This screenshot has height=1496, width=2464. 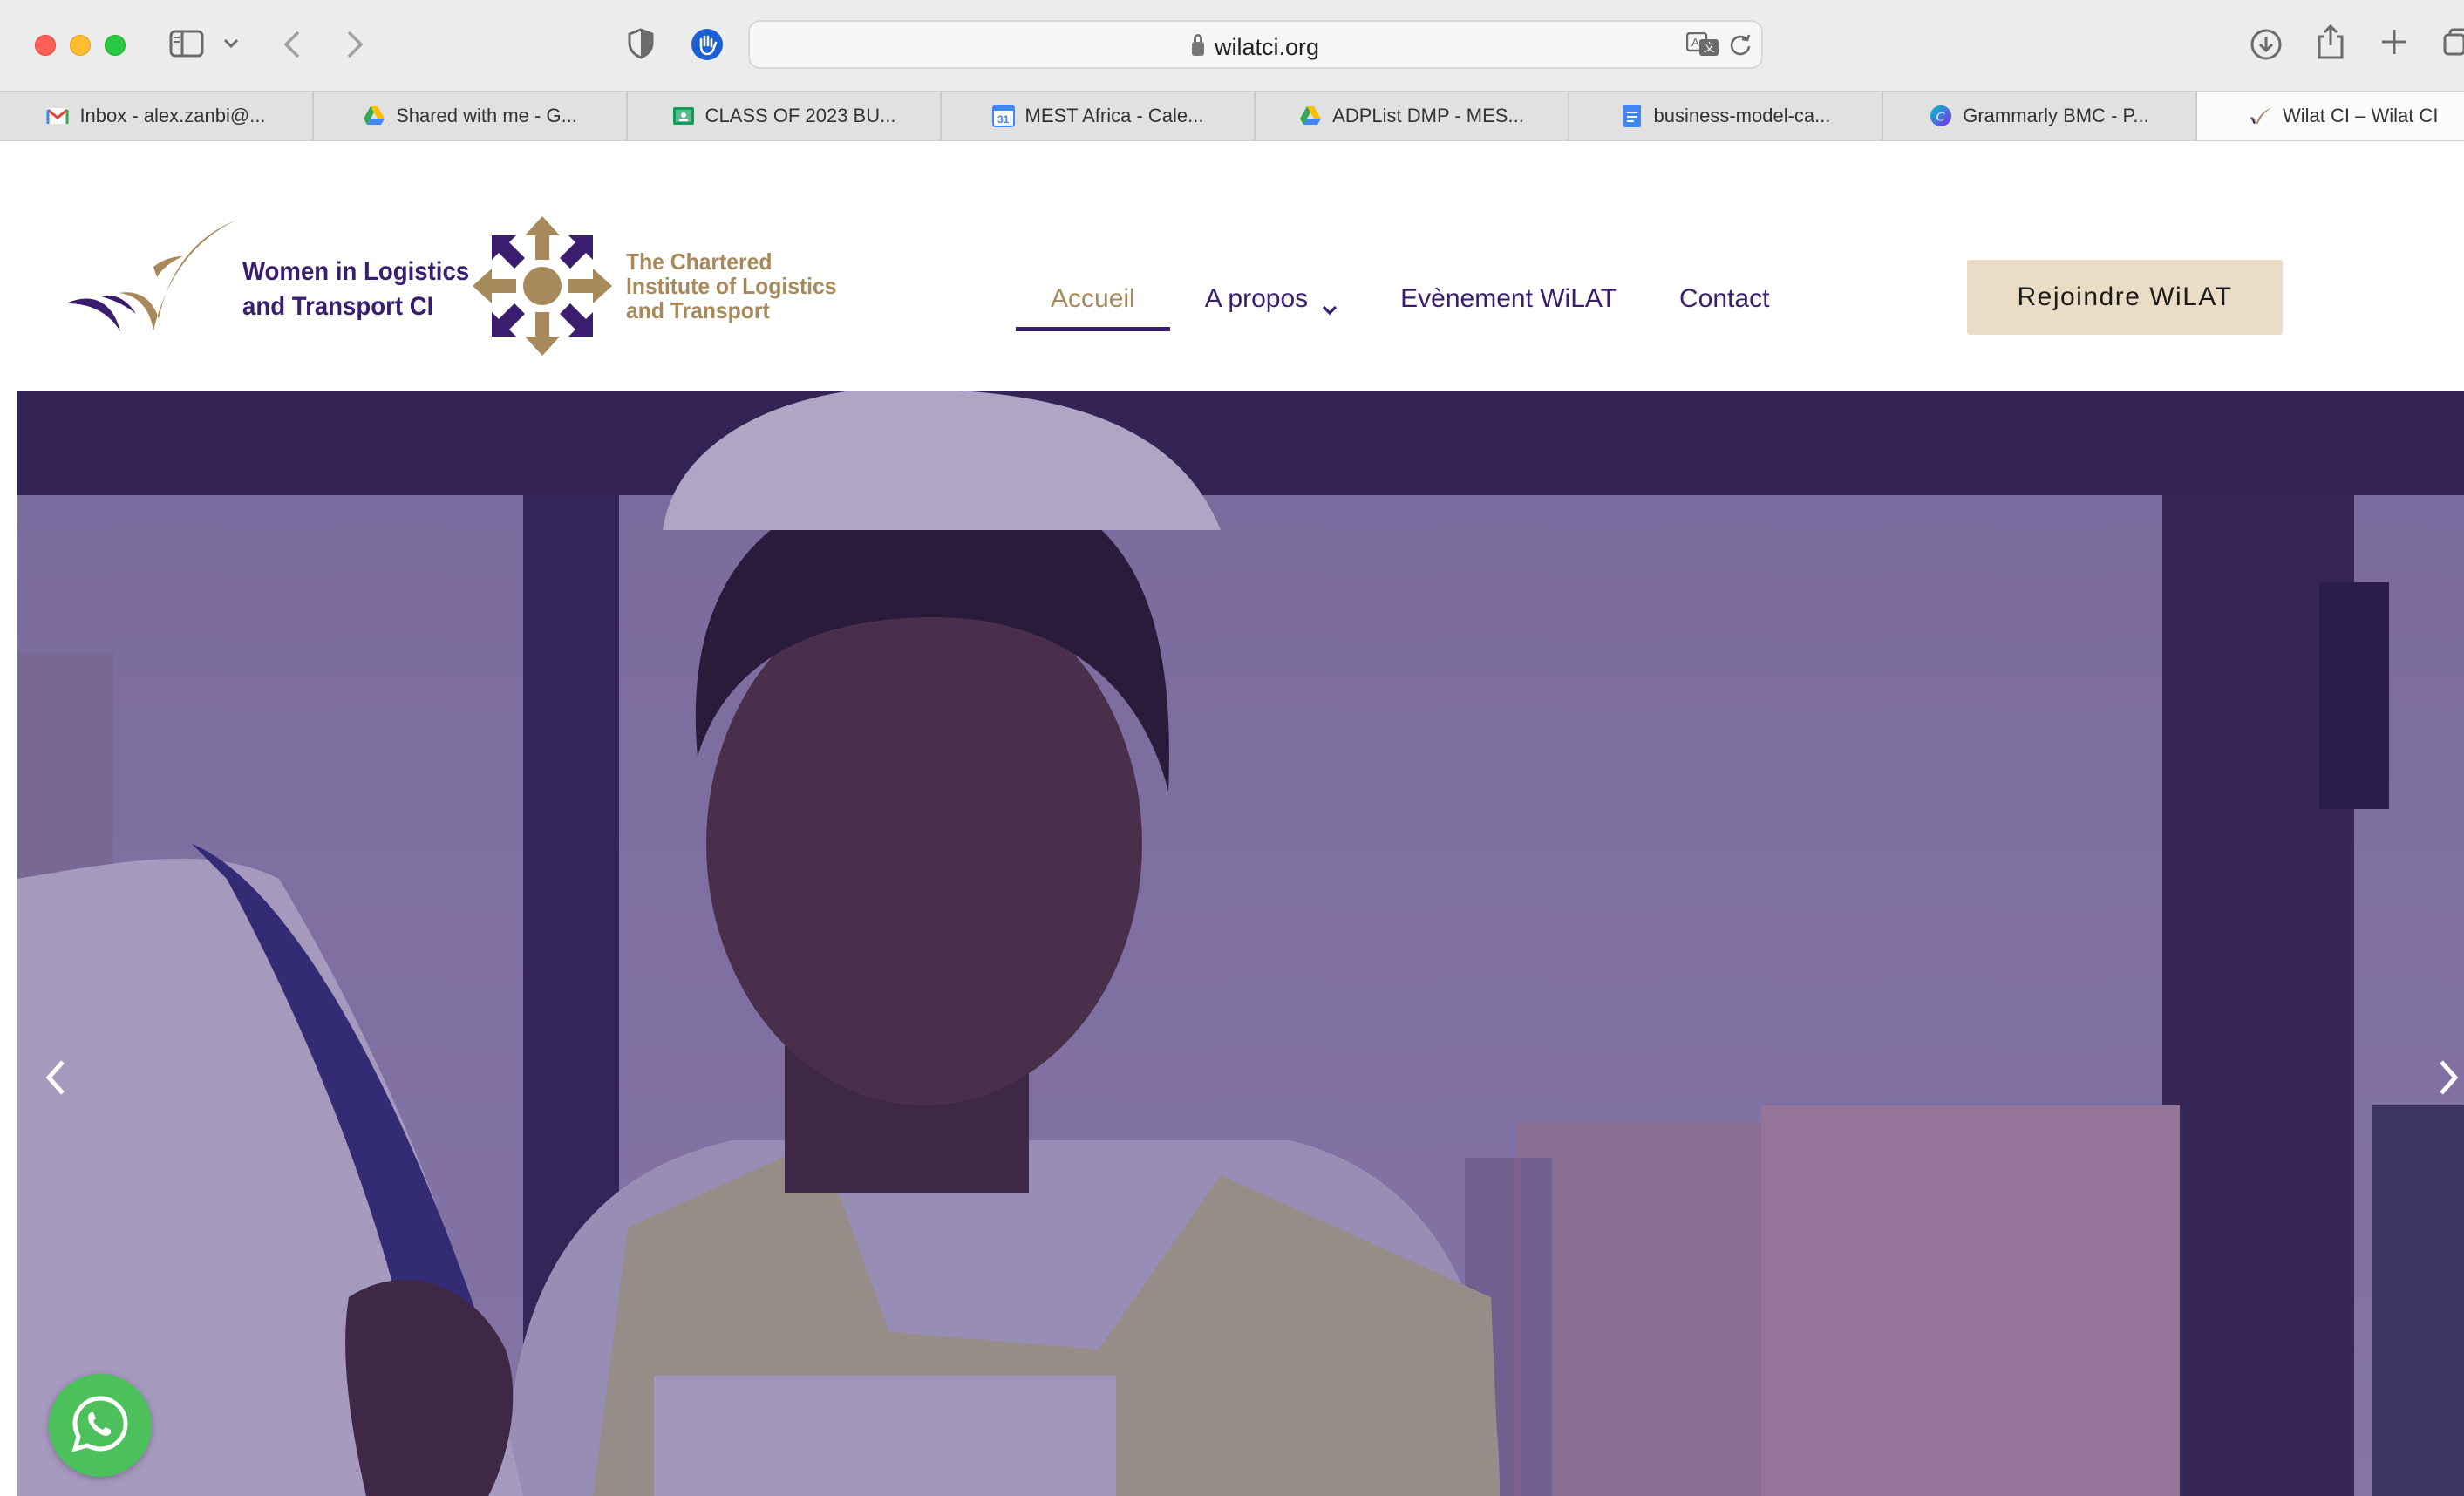 I want to click on address-bar: wilatci.org A文, so click(x=1255, y=44).